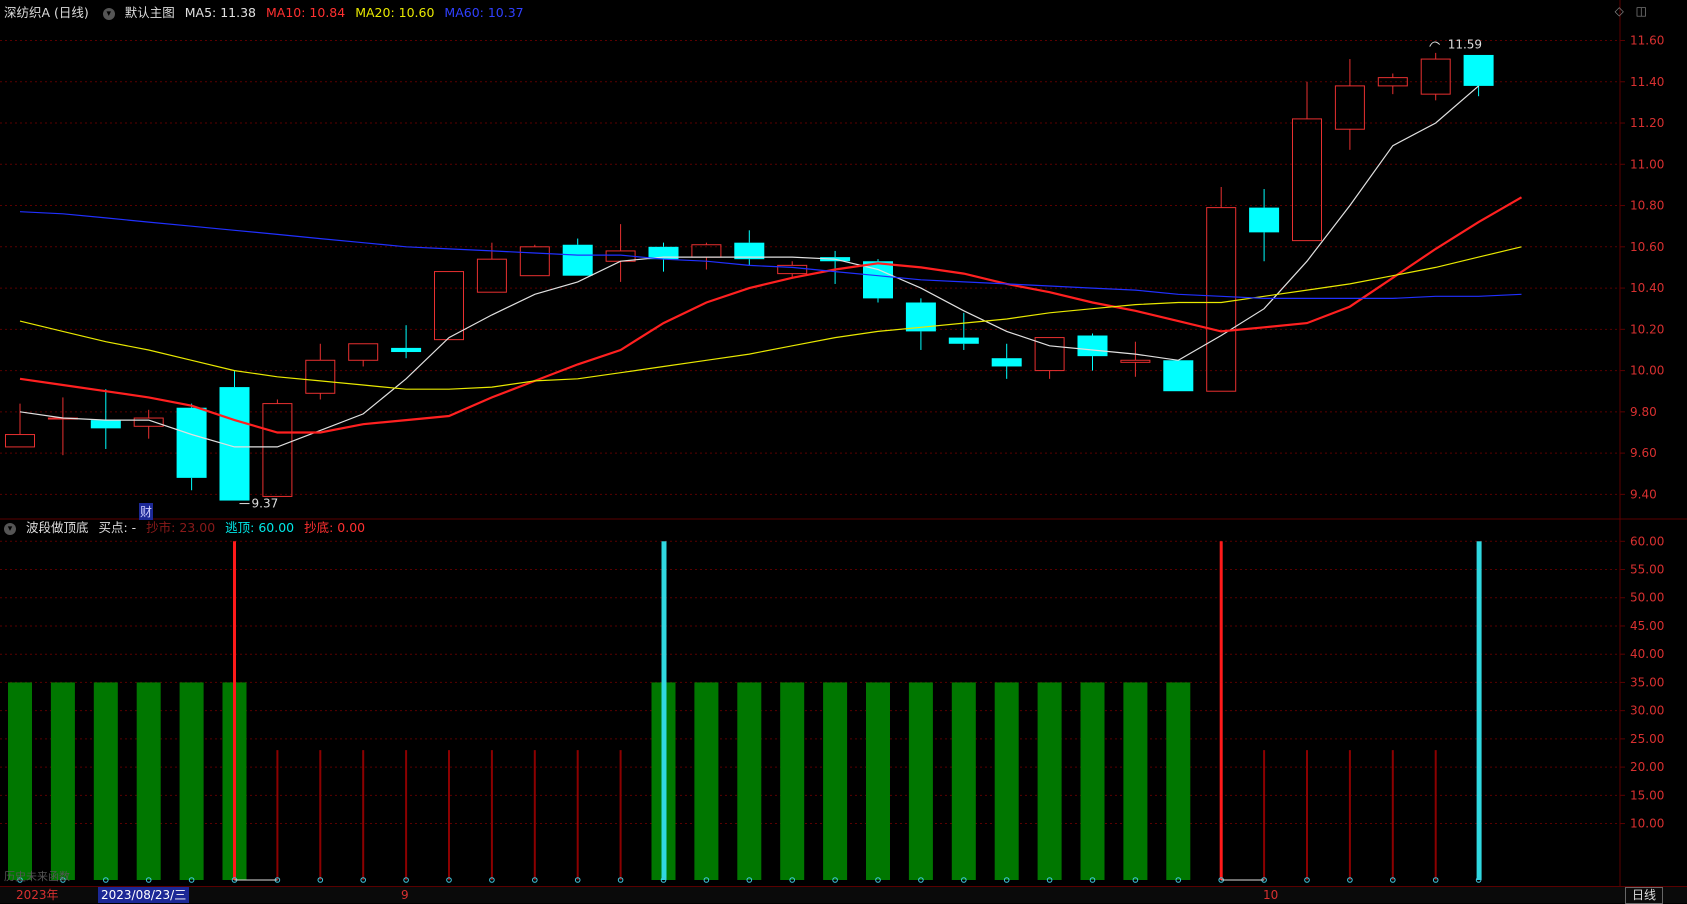  Describe the element at coordinates (37, 895) in the screenshot. I see `year-label: 2023年` at that location.